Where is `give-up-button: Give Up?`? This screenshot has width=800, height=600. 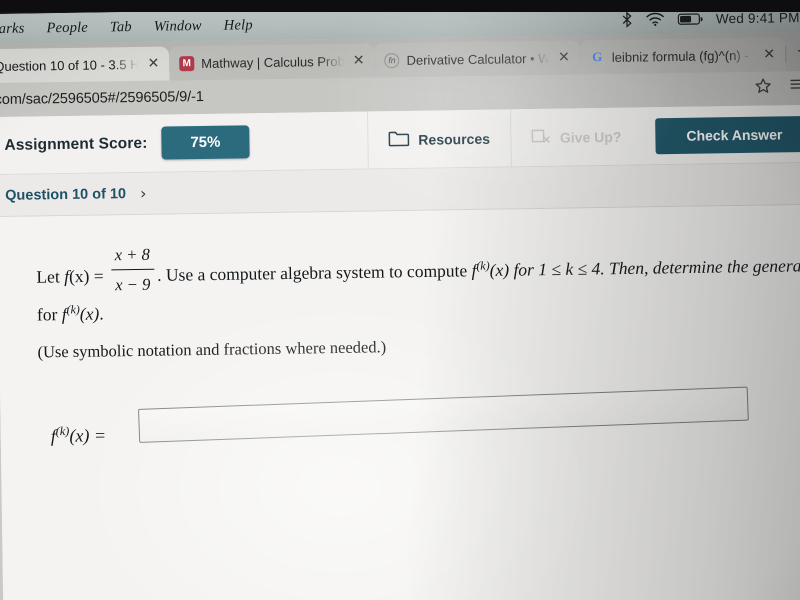
give-up-button: Give Up? is located at coordinates (575, 136).